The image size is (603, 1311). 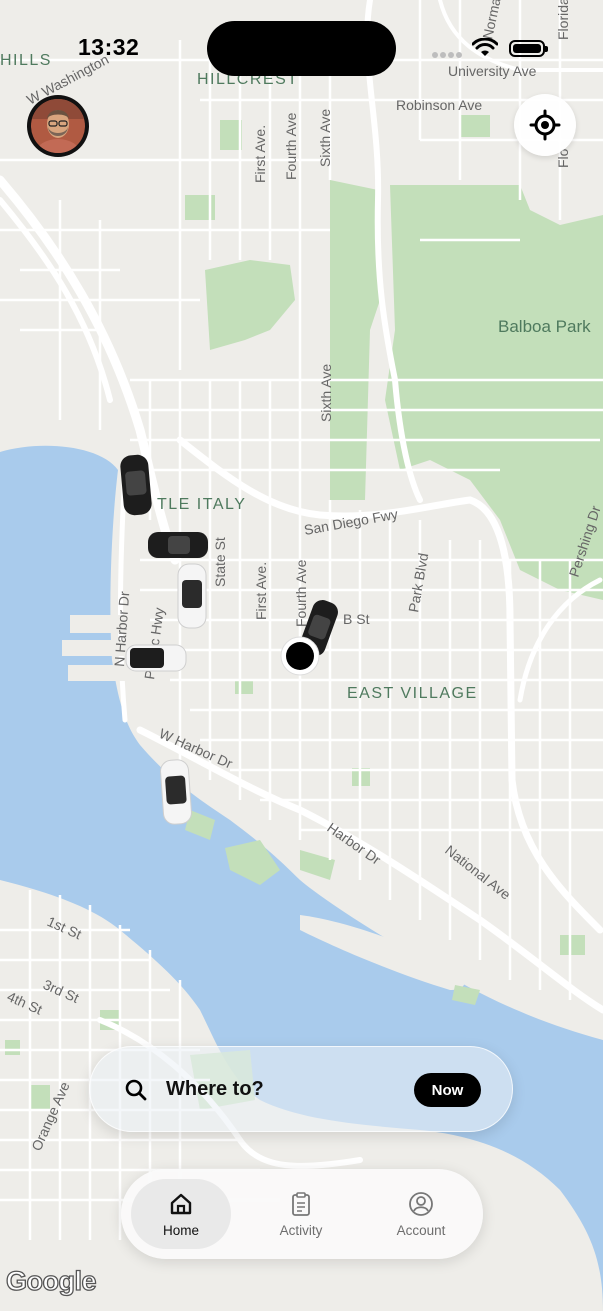 What do you see at coordinates (181, 1203) in the screenshot?
I see `home-icon` at bounding box center [181, 1203].